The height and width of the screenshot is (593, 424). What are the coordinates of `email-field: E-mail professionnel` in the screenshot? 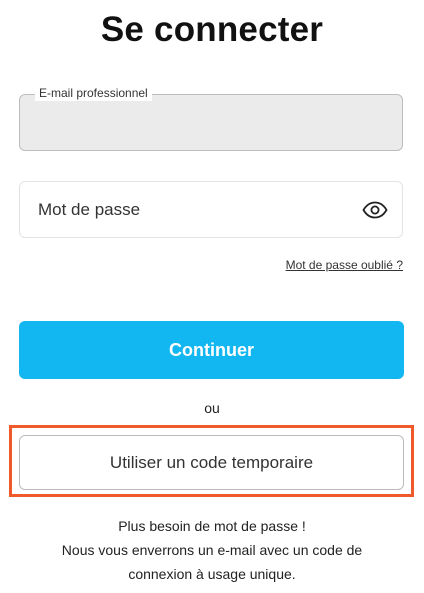 It's located at (211, 118).